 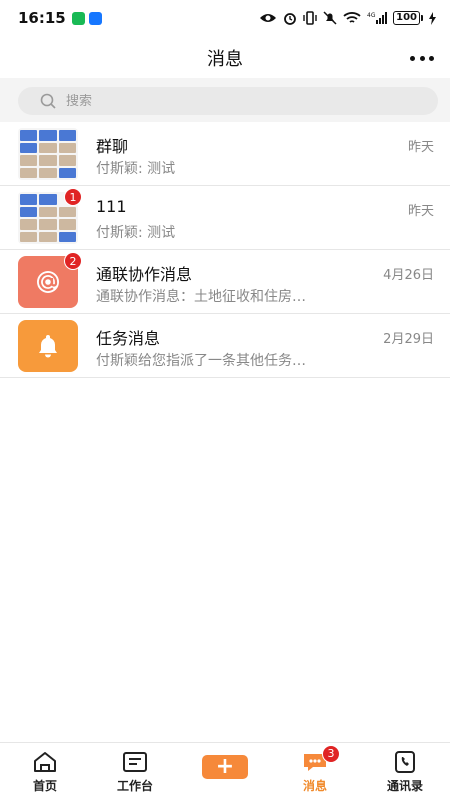 What do you see at coordinates (310, 18) in the screenshot?
I see `vibrate-icon` at bounding box center [310, 18].